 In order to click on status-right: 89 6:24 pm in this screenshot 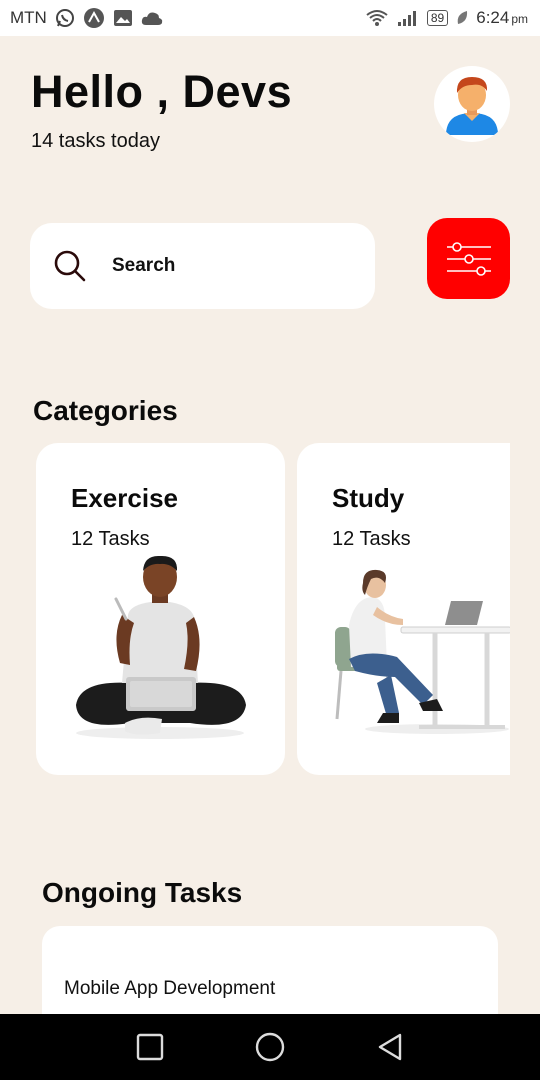, I will do `click(446, 18)`.